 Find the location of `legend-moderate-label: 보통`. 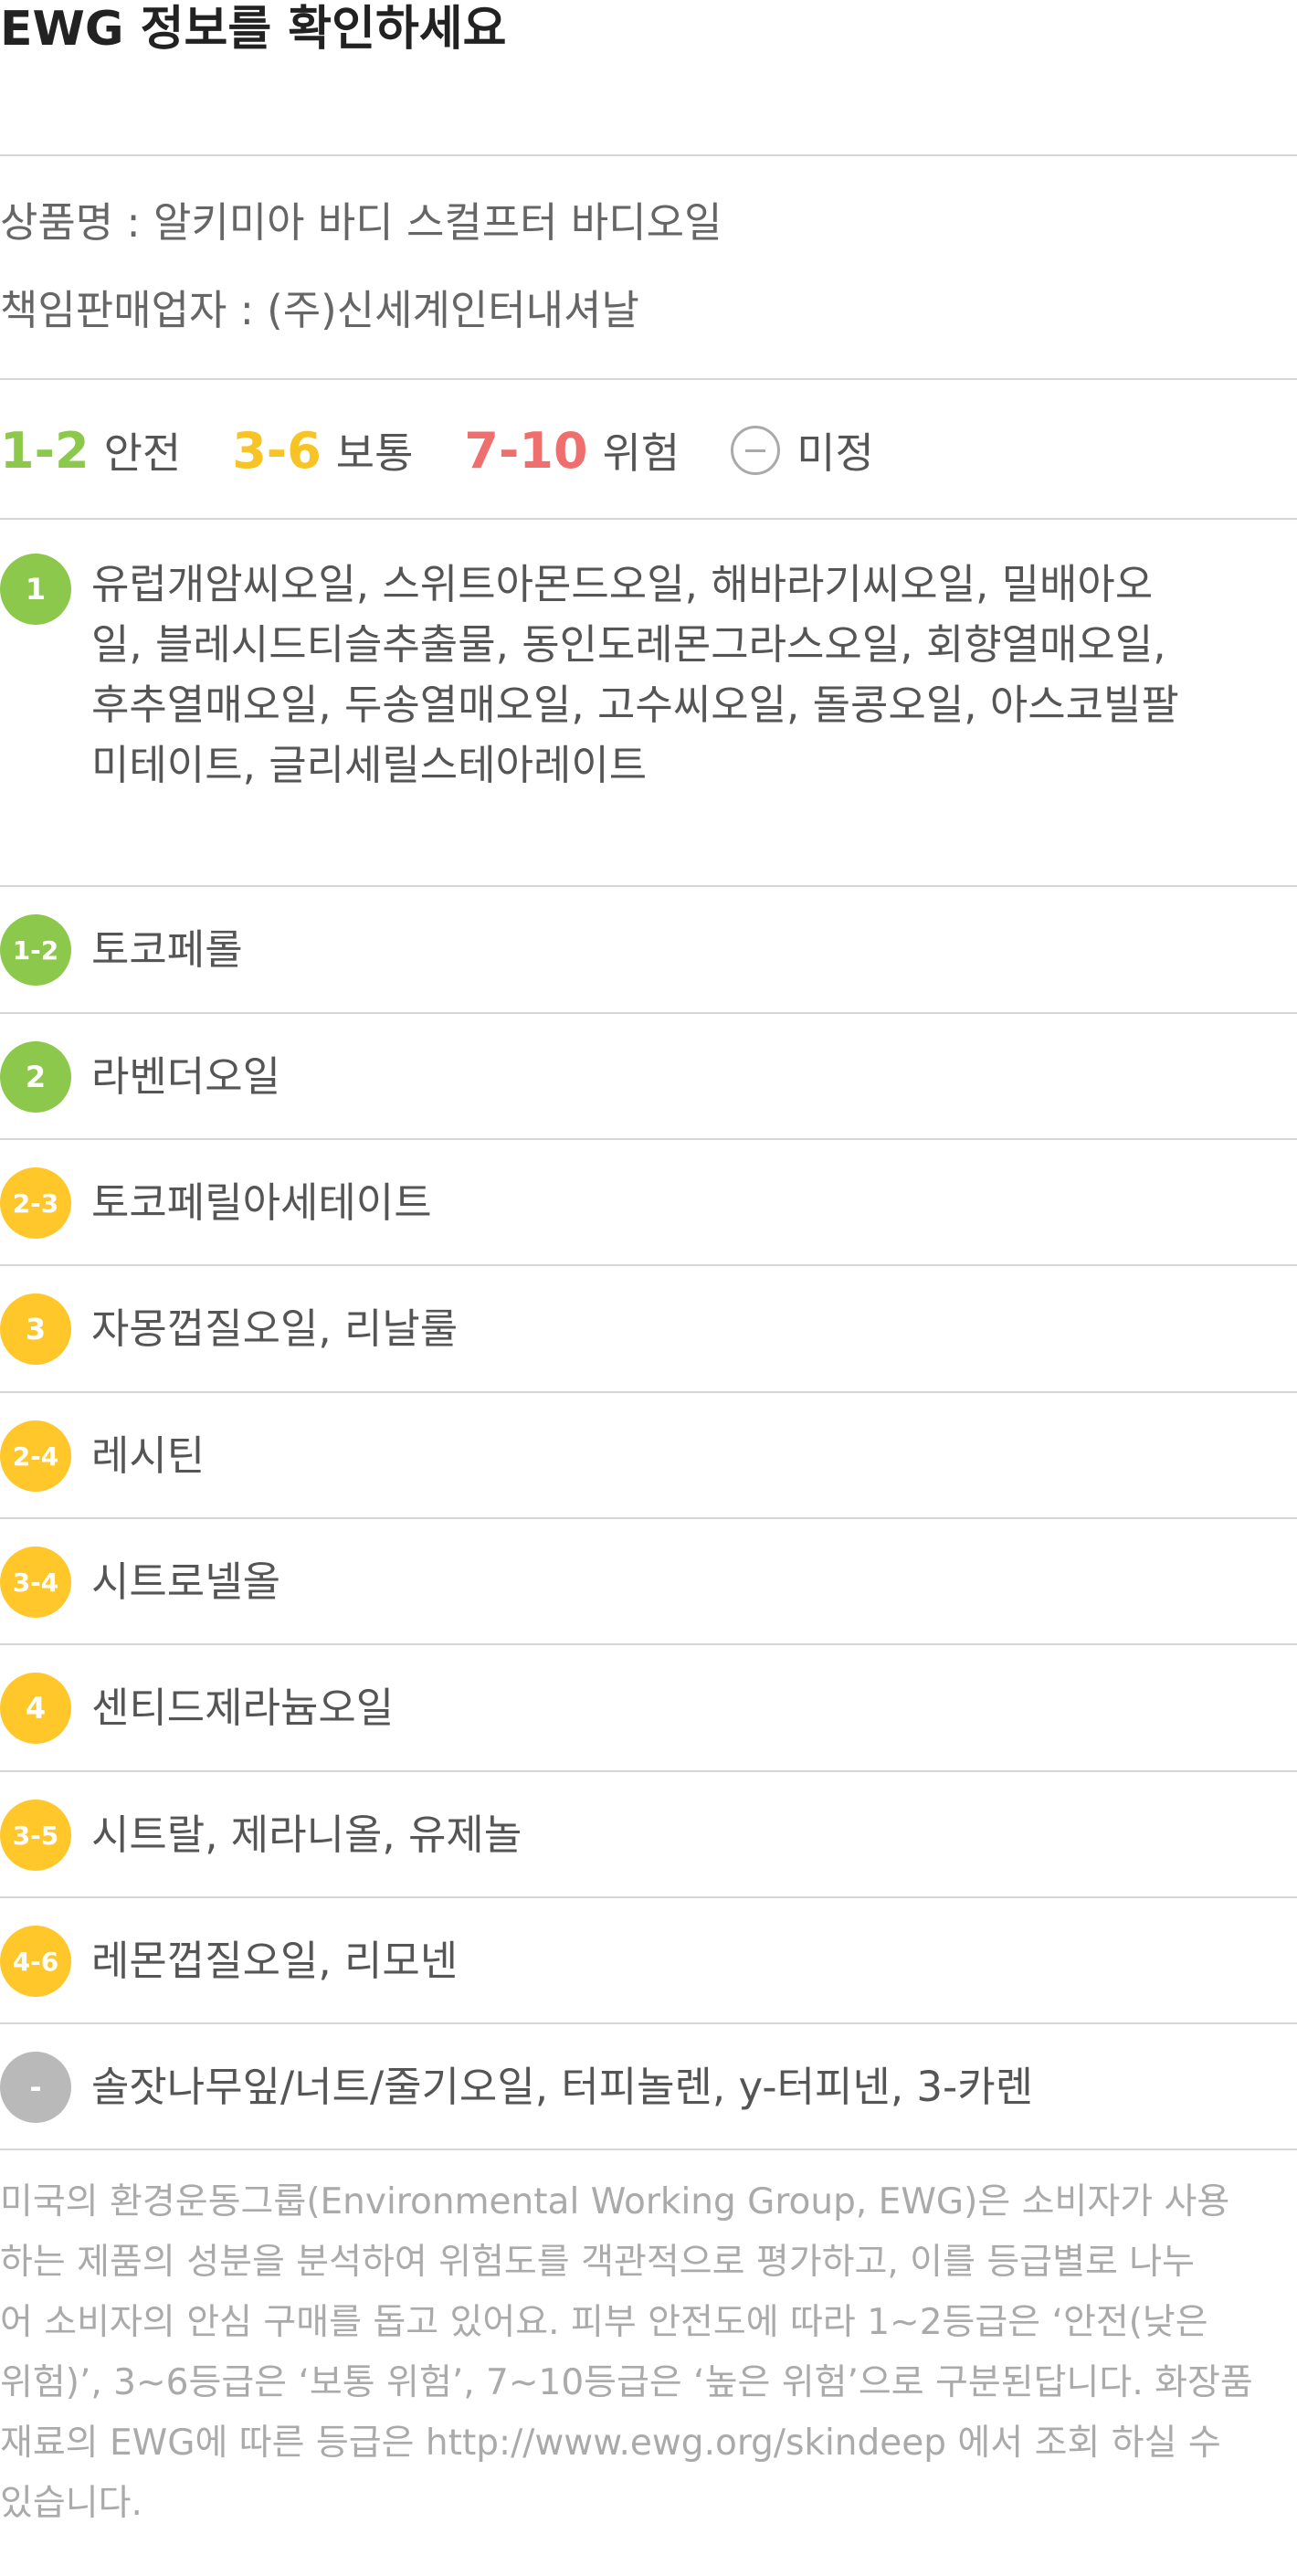

legend-moderate-label: 보통 is located at coordinates (374, 453).